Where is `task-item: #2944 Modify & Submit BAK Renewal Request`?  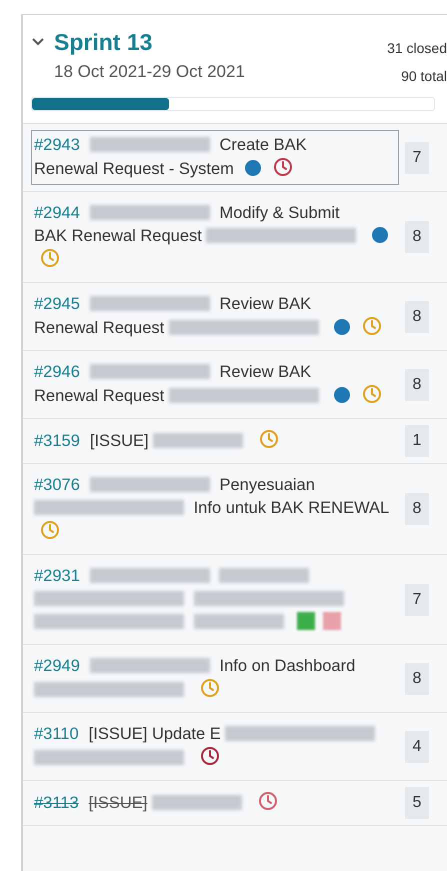 task-item: #2944 Modify & Submit BAK Renewal Request is located at coordinates (215, 237).